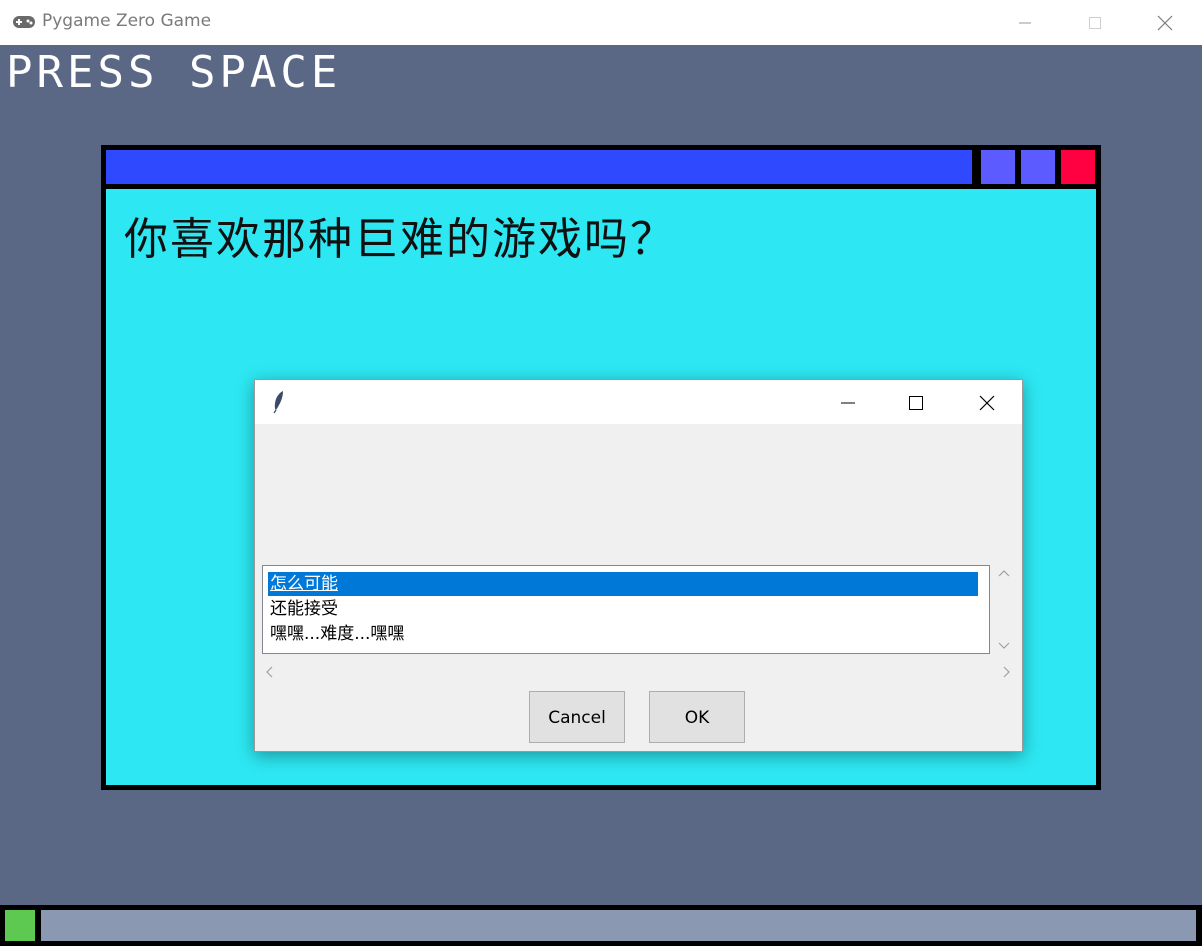 This screenshot has height=946, width=1202. I want to click on question-text: 你喜欢那种巨难的游戏吗？, so click(400, 239).